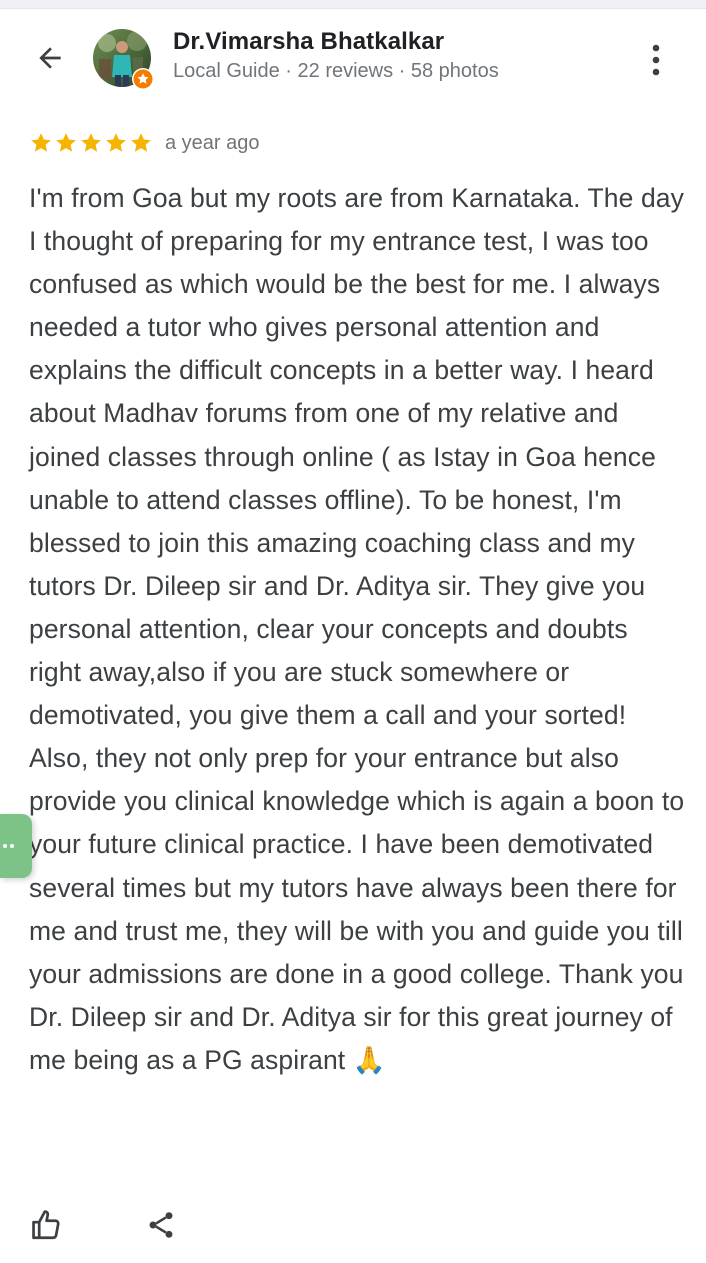 Image resolution: width=706 pixels, height=1263 pixels. I want to click on arrow-back-icon, so click(50, 58).